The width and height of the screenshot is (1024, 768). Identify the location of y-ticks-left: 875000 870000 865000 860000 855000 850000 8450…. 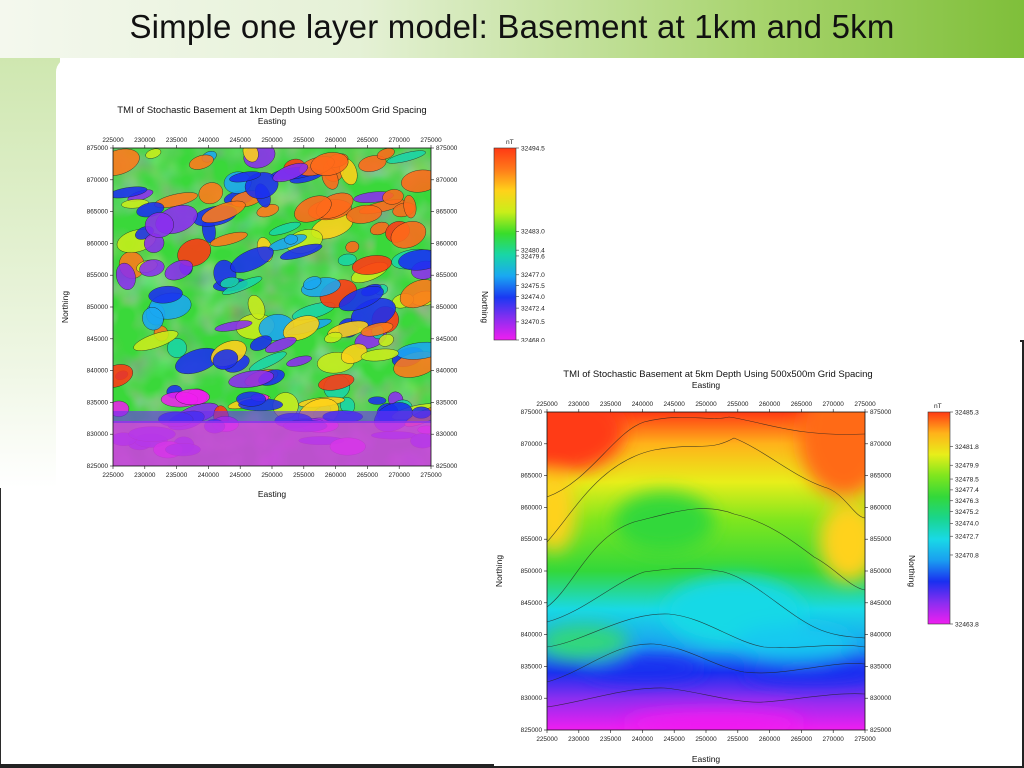
(100, 307).